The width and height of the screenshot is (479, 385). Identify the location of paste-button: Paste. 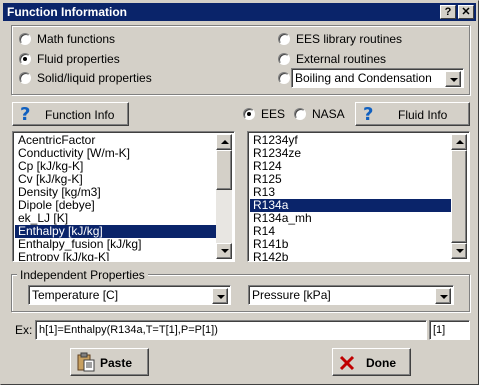
(109, 362).